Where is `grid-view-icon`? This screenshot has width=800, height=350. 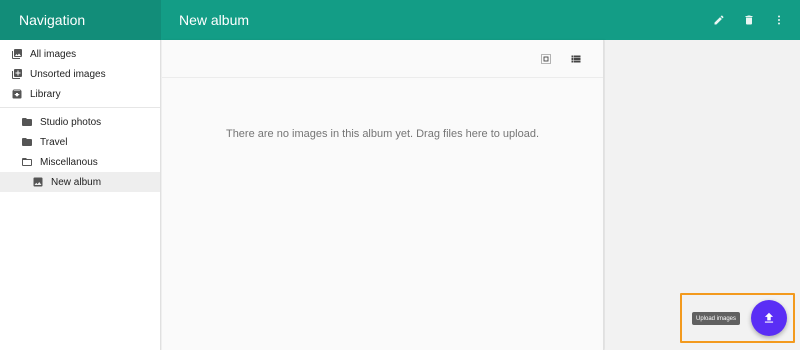 grid-view-icon is located at coordinates (546, 58).